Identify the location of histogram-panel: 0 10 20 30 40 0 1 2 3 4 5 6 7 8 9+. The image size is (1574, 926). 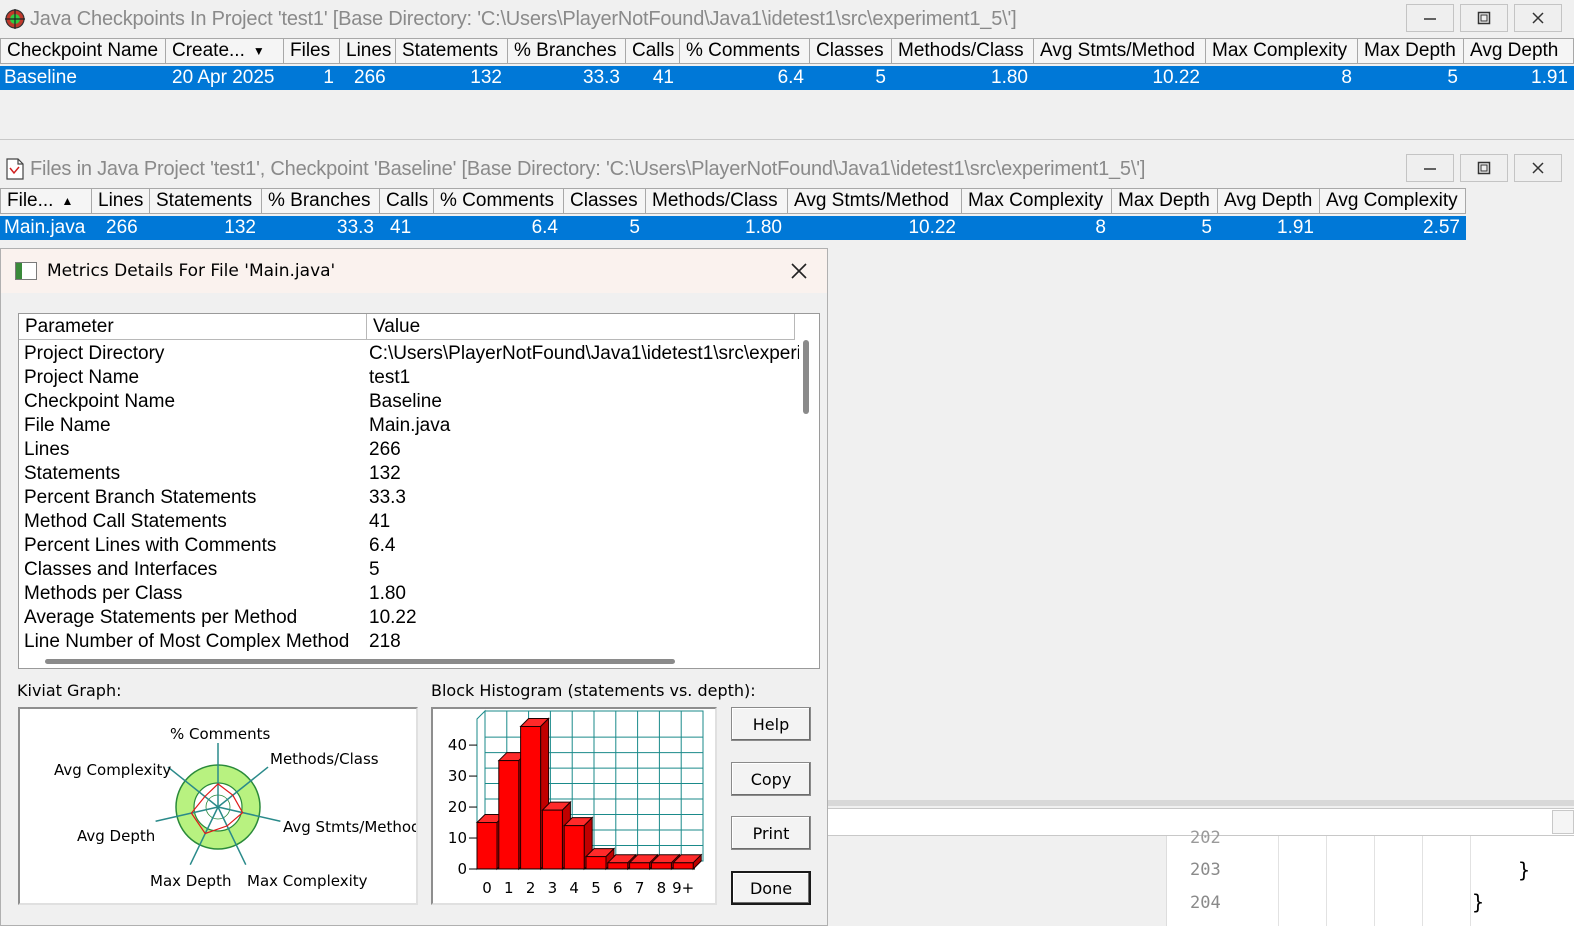
(574, 806).